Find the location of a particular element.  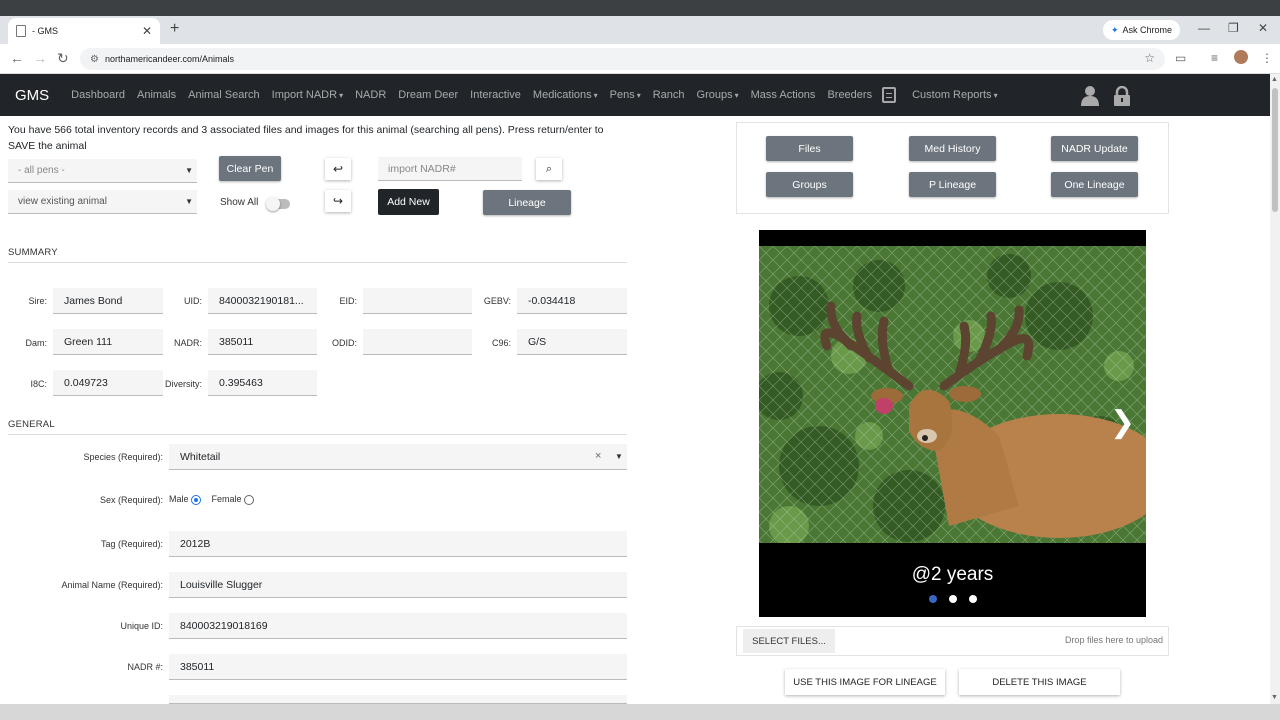

delete-image-button: DELETE THIS IMAGE is located at coordinates (1039, 682).